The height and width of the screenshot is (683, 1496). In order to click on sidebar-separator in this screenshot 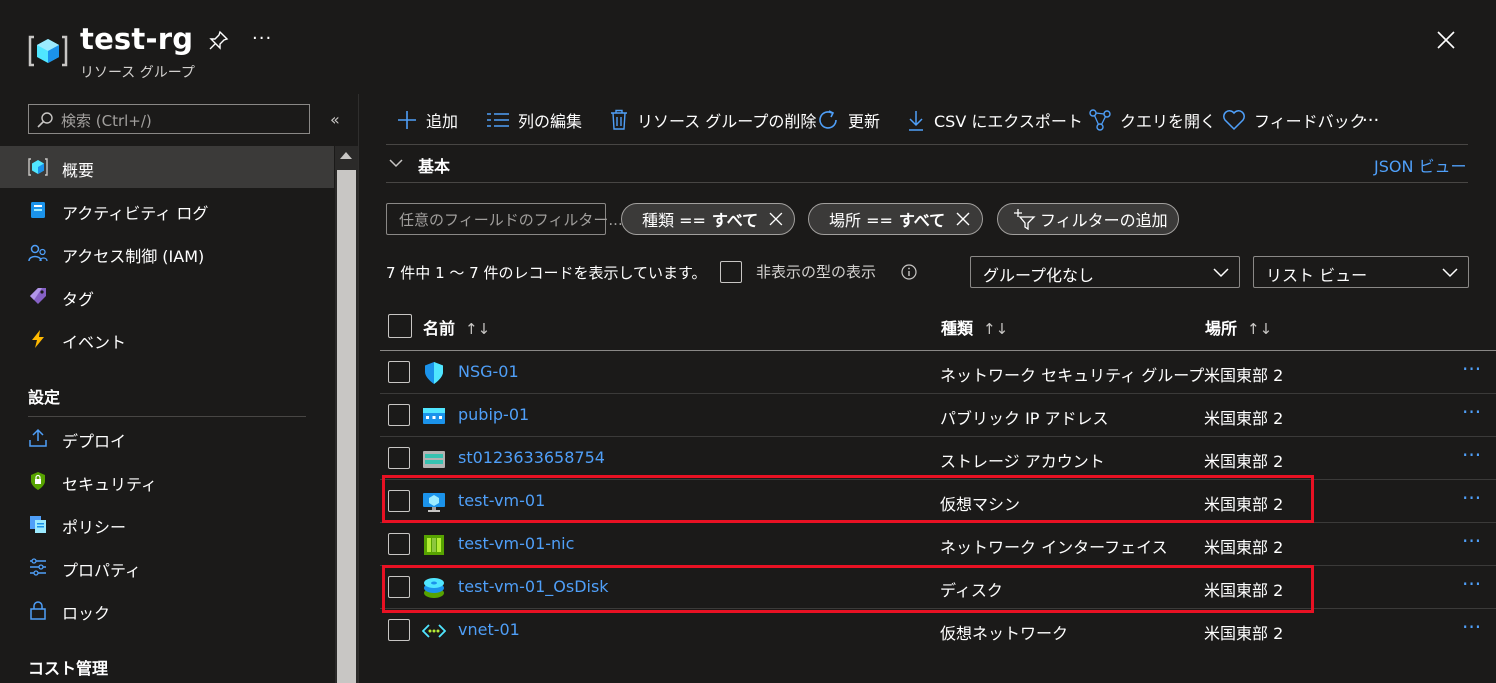, I will do `click(358, 388)`.